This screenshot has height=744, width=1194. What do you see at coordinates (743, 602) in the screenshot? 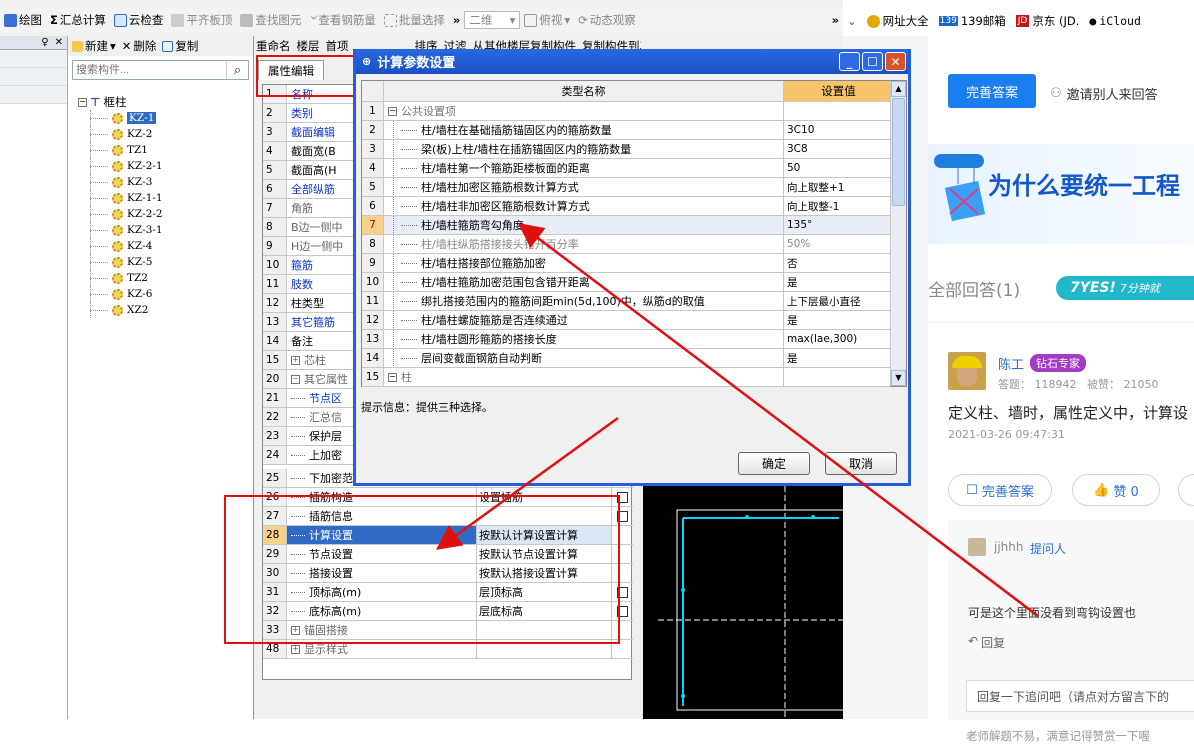
I see `drawing-canvas` at bounding box center [743, 602].